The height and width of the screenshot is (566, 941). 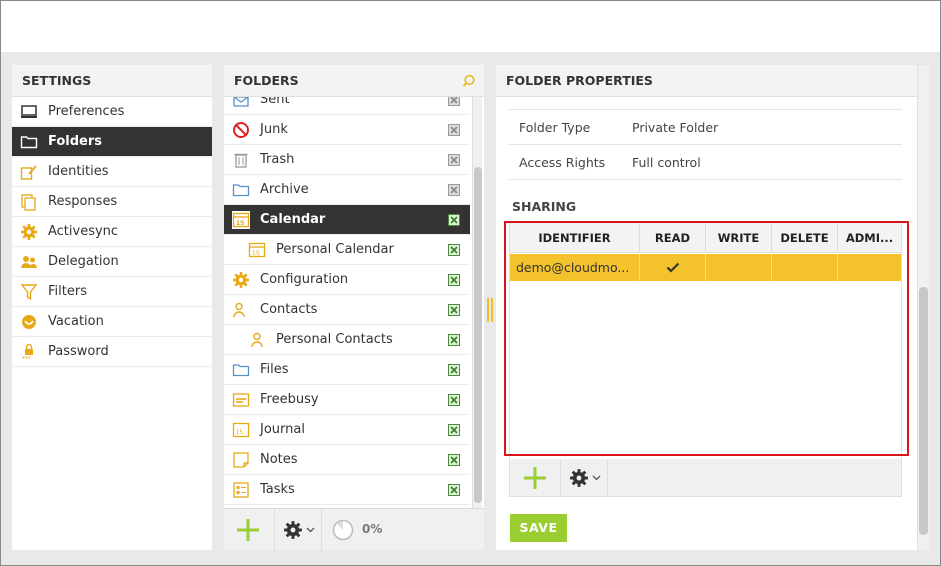 I want to click on panel-splitter, so click(x=490, y=310).